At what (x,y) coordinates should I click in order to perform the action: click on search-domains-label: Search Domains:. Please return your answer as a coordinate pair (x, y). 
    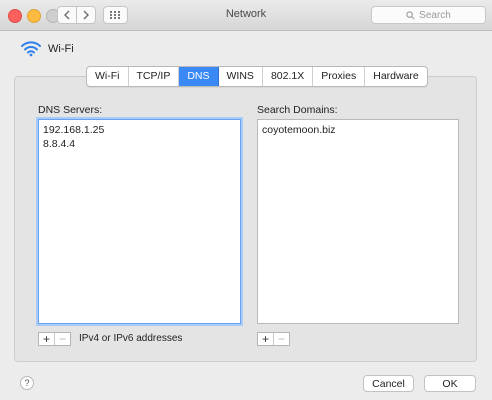
    Looking at the image, I should click on (297, 110).